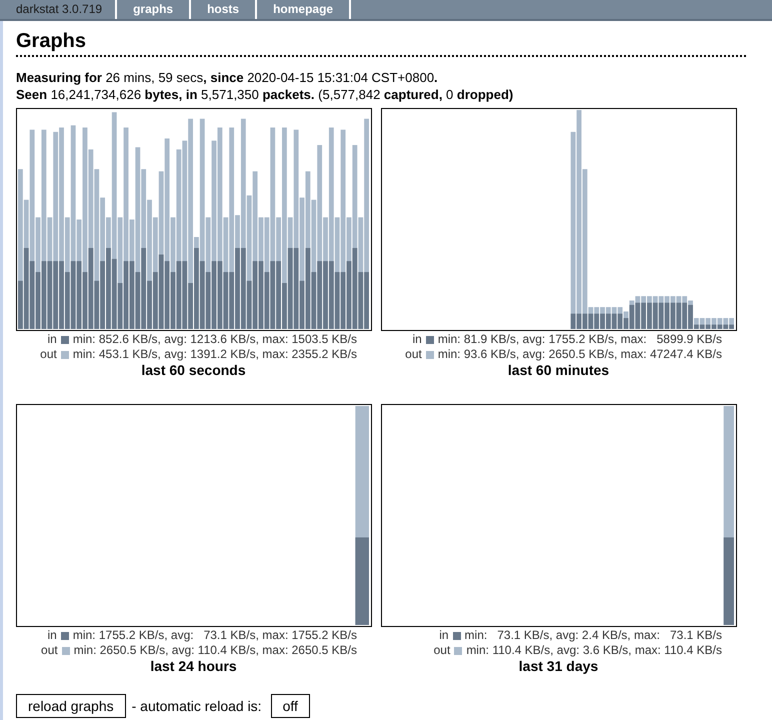 Image resolution: width=772 pixels, height=720 pixels. Describe the element at coordinates (304, 9) in the screenshot. I see `nav-link: homepage` at that location.